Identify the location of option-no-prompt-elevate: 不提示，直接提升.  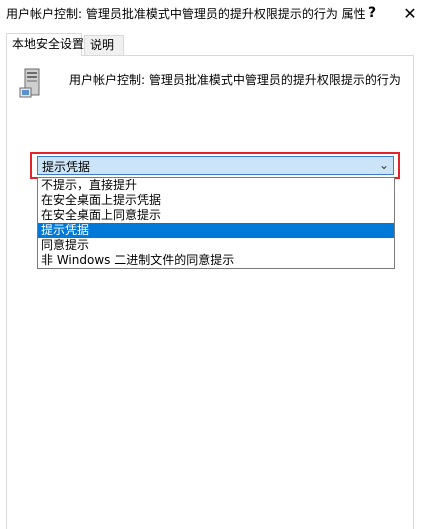
(216, 185).